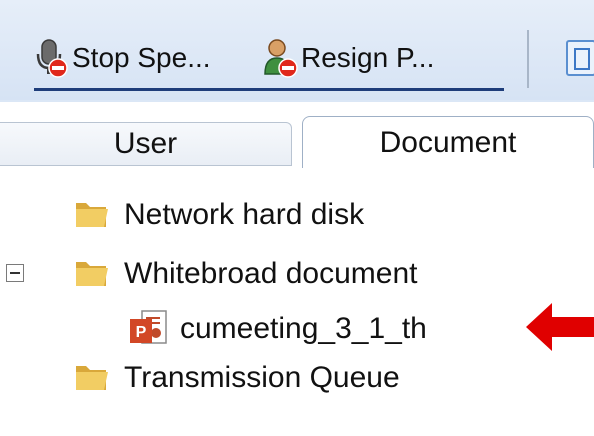 The width and height of the screenshot is (594, 436). What do you see at coordinates (52, 58) in the screenshot?
I see `microphone-stop-icon` at bounding box center [52, 58].